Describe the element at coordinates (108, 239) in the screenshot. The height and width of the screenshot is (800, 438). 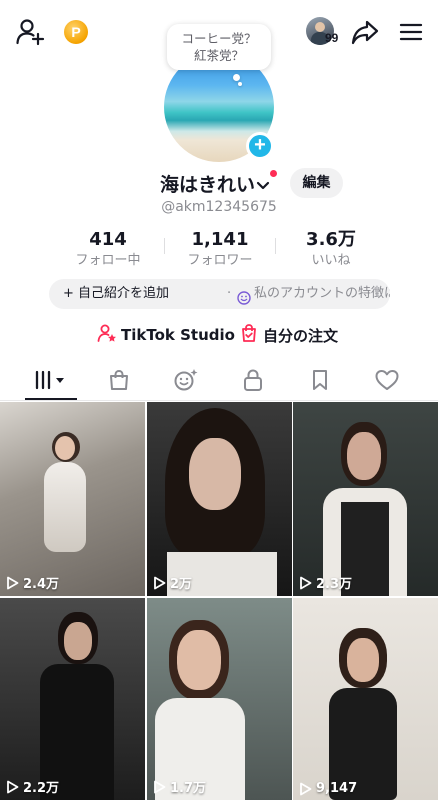
I see `stat-following-value: 414` at that location.